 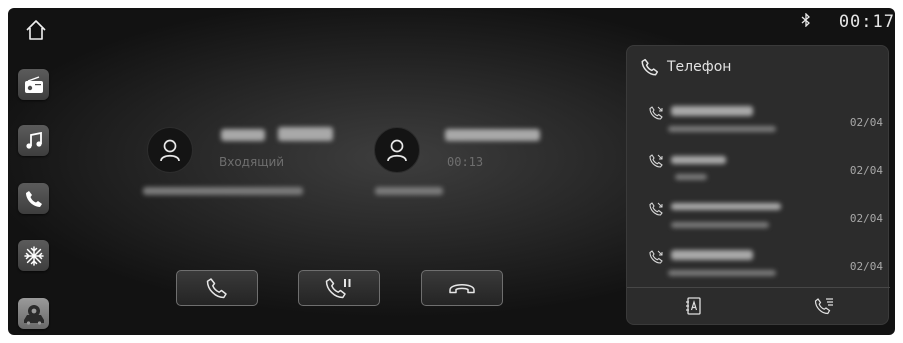 I want to click on vehicle-settings-button, so click(x=33, y=313).